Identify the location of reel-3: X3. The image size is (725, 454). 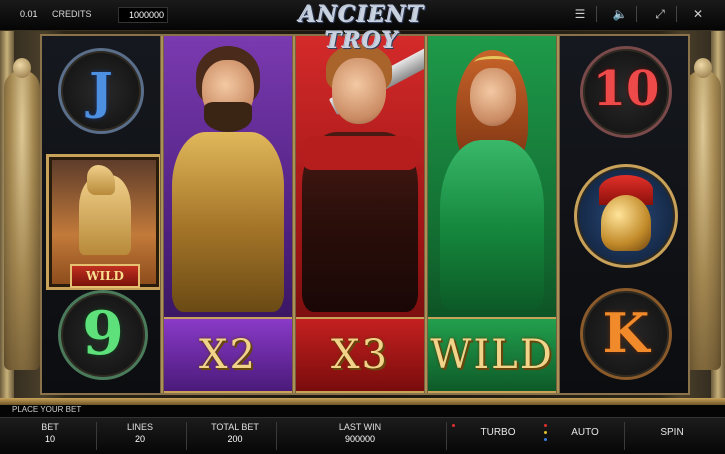
(360, 214).